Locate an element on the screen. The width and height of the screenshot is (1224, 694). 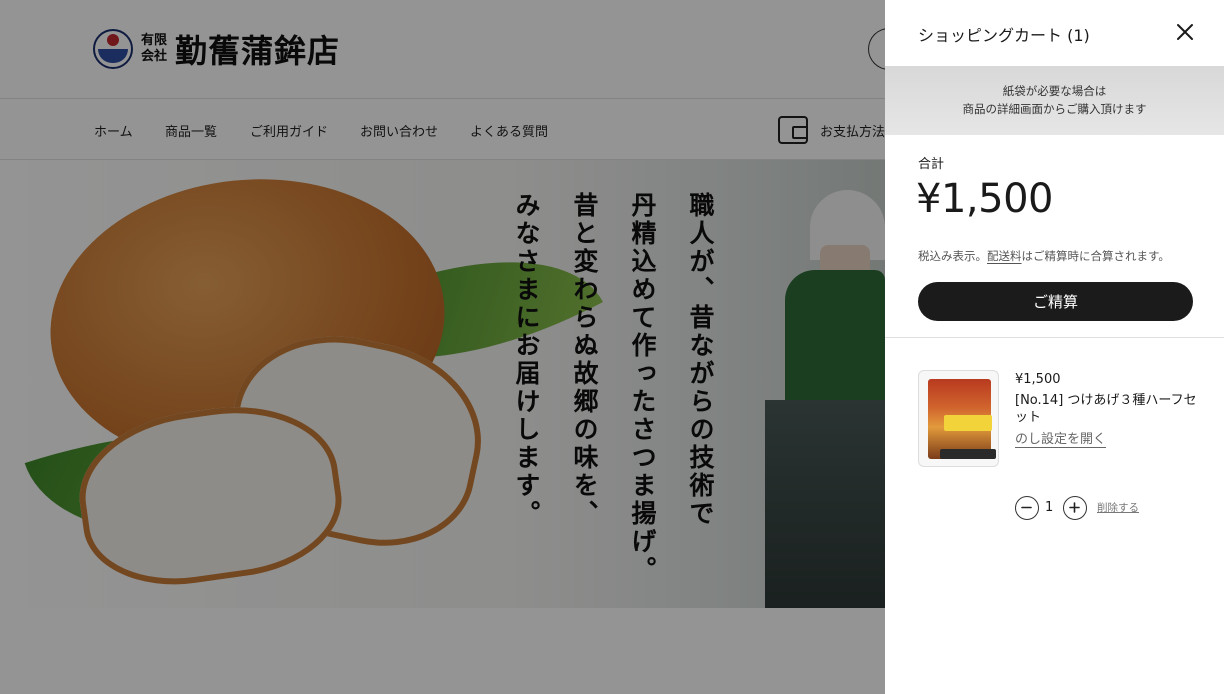
total-label: 合計 is located at coordinates (931, 164).